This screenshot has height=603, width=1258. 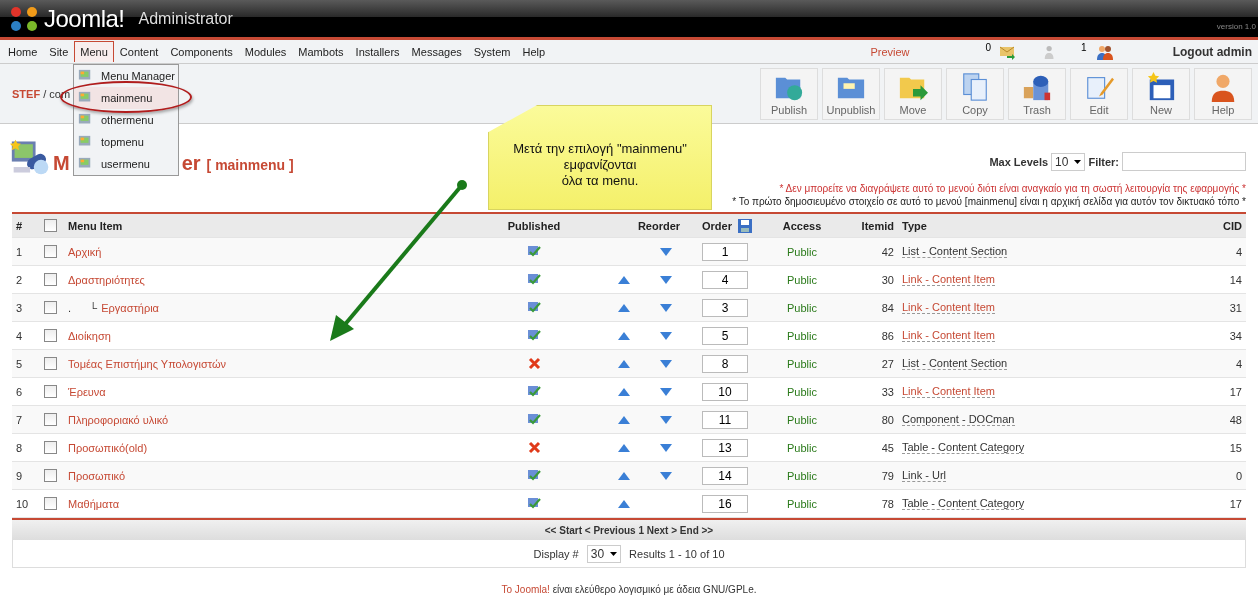 I want to click on menu-bar-item: Messages, so click(x=436, y=51).